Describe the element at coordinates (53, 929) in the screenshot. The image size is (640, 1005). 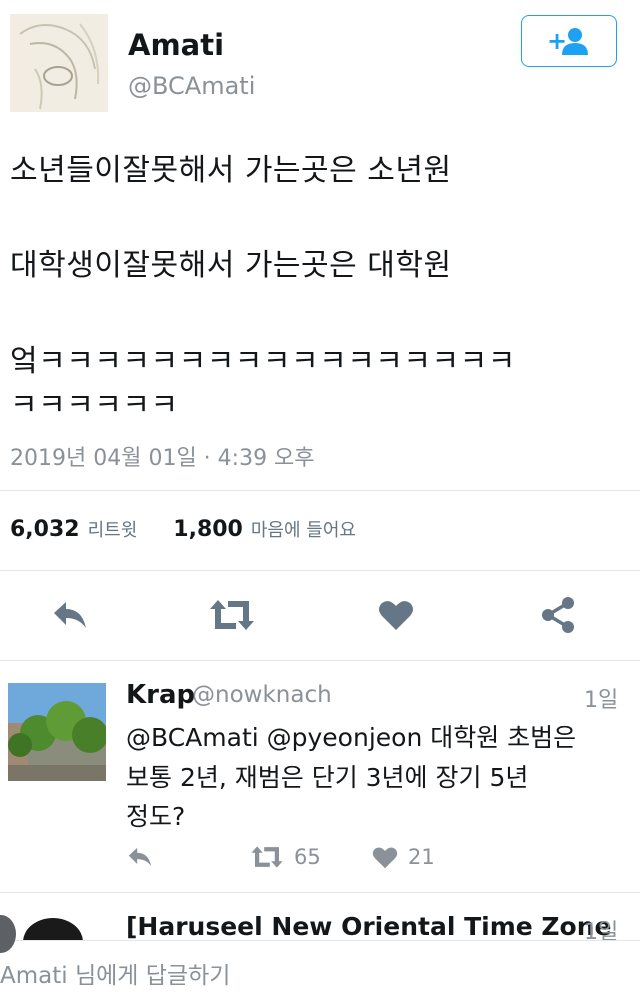
I see `next-tweet-avatar` at that location.